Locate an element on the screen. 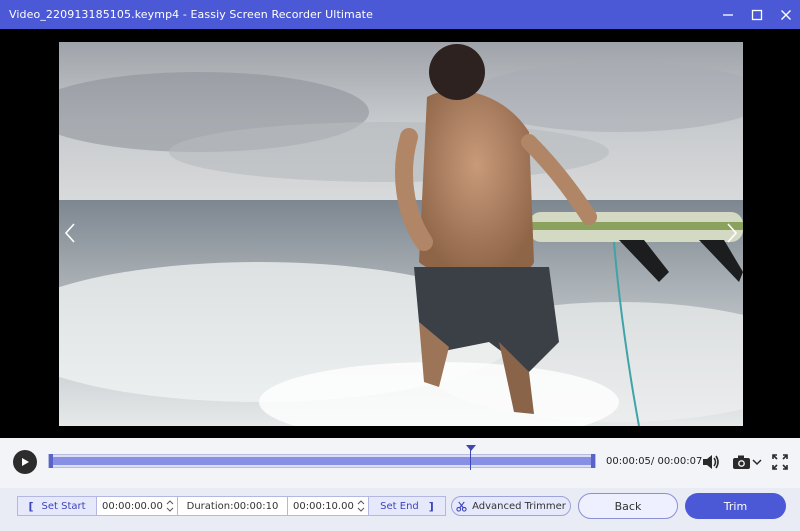 The height and width of the screenshot is (531, 800). time-readout: 00:00:05/ 00:00:07 is located at coordinates (654, 461).